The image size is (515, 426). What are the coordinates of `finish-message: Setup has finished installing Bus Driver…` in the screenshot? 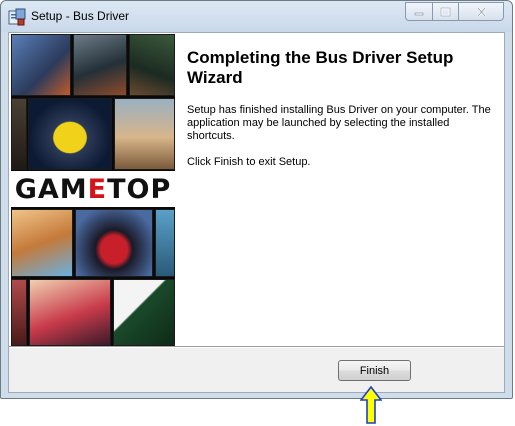 It's located at (339, 123).